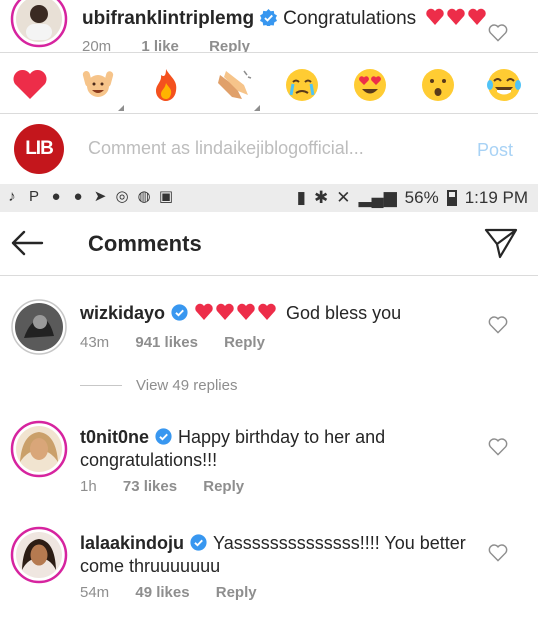 This screenshot has height=628, width=538. Describe the element at coordinates (370, 85) in the screenshot. I see `heart-eyes-face-emoji-icon` at that location.